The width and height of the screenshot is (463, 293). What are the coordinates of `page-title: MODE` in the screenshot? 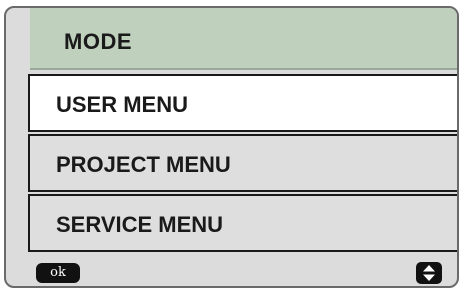 It's located at (98, 41).